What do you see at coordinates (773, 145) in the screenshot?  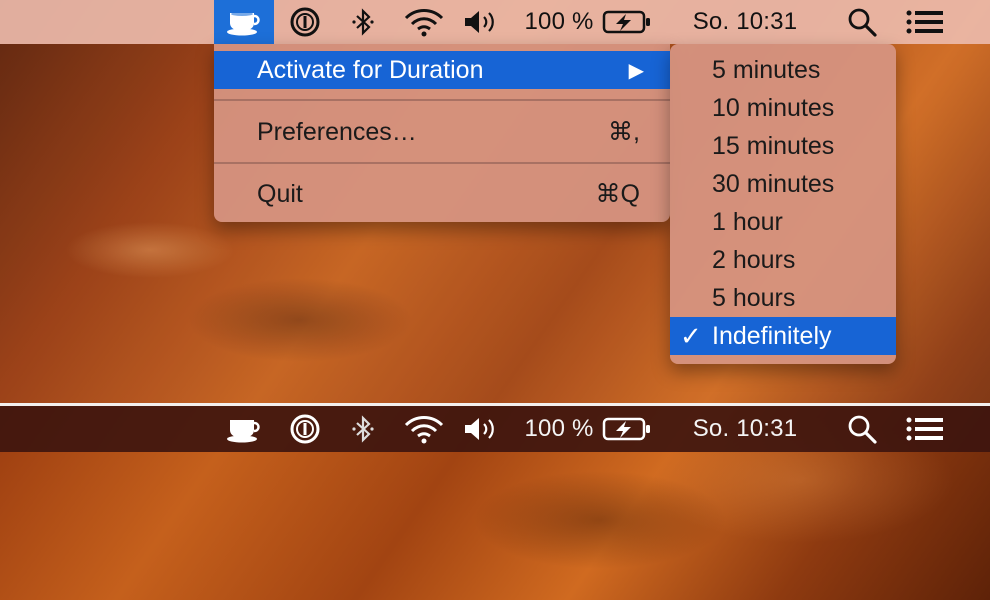 I see `duration-label: 15 minutes` at bounding box center [773, 145].